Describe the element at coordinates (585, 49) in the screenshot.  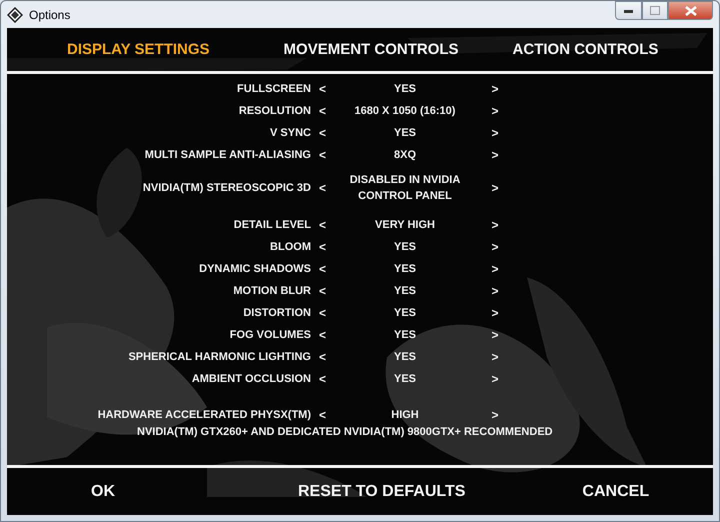
I see `tab: ACTION CONTROLS` at that location.